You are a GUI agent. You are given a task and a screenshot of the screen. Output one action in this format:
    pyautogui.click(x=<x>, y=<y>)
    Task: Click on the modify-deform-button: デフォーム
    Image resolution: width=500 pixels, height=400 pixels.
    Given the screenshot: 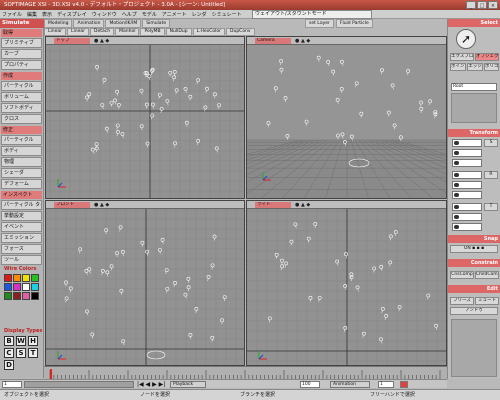 What is the action you would take?
    pyautogui.click(x=21, y=184)
    